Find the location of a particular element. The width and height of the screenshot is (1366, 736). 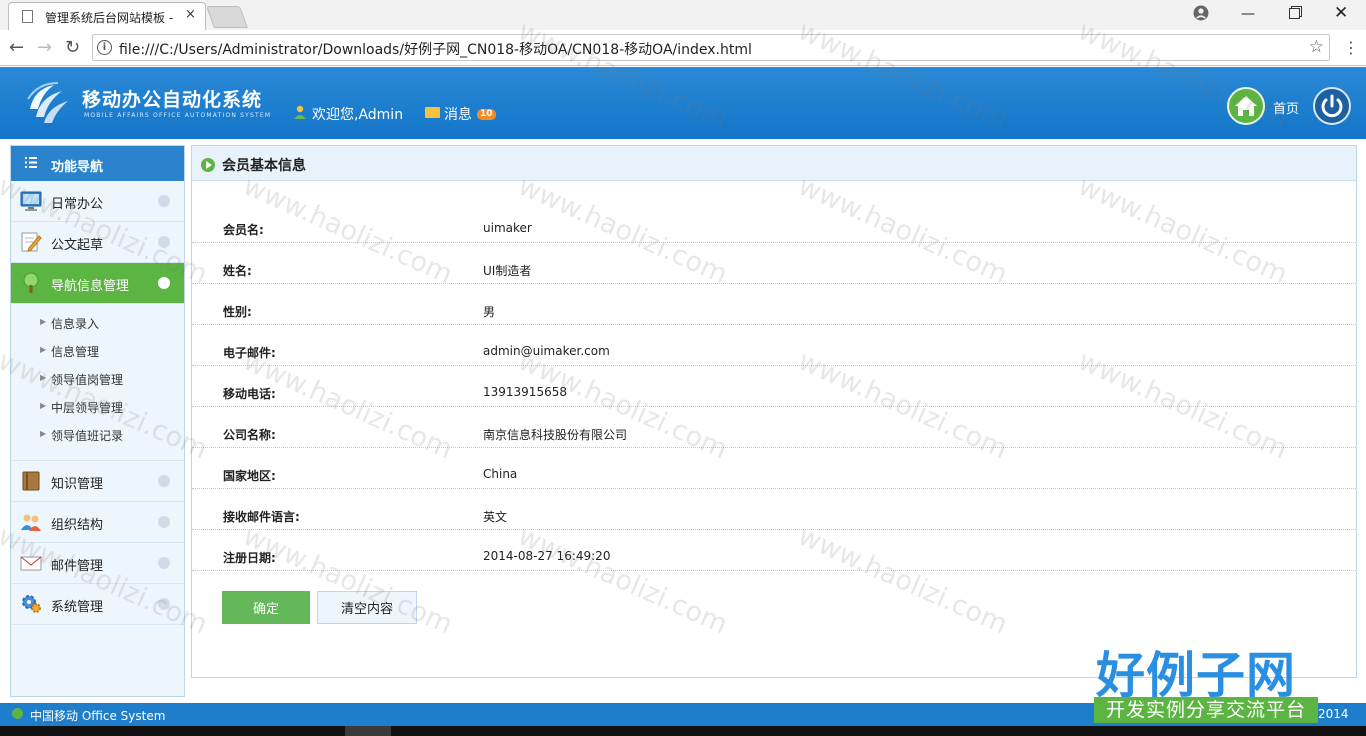

sidebar-item-label: 公文起草 is located at coordinates (77, 245).